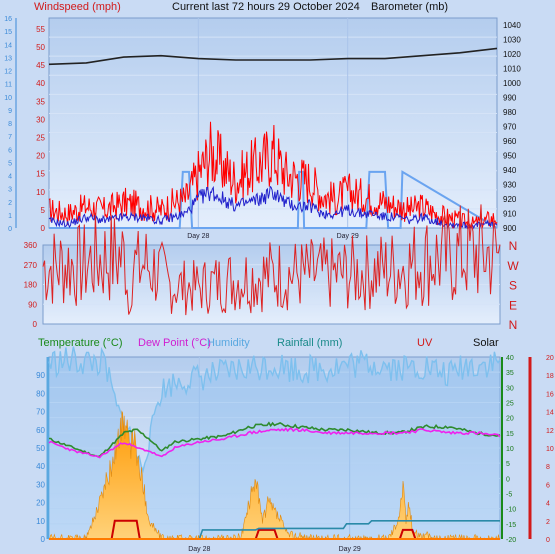 Image resolution: width=555 pixels, height=554 pixels. I want to click on temperature-tick-label: 40, so click(510, 358).